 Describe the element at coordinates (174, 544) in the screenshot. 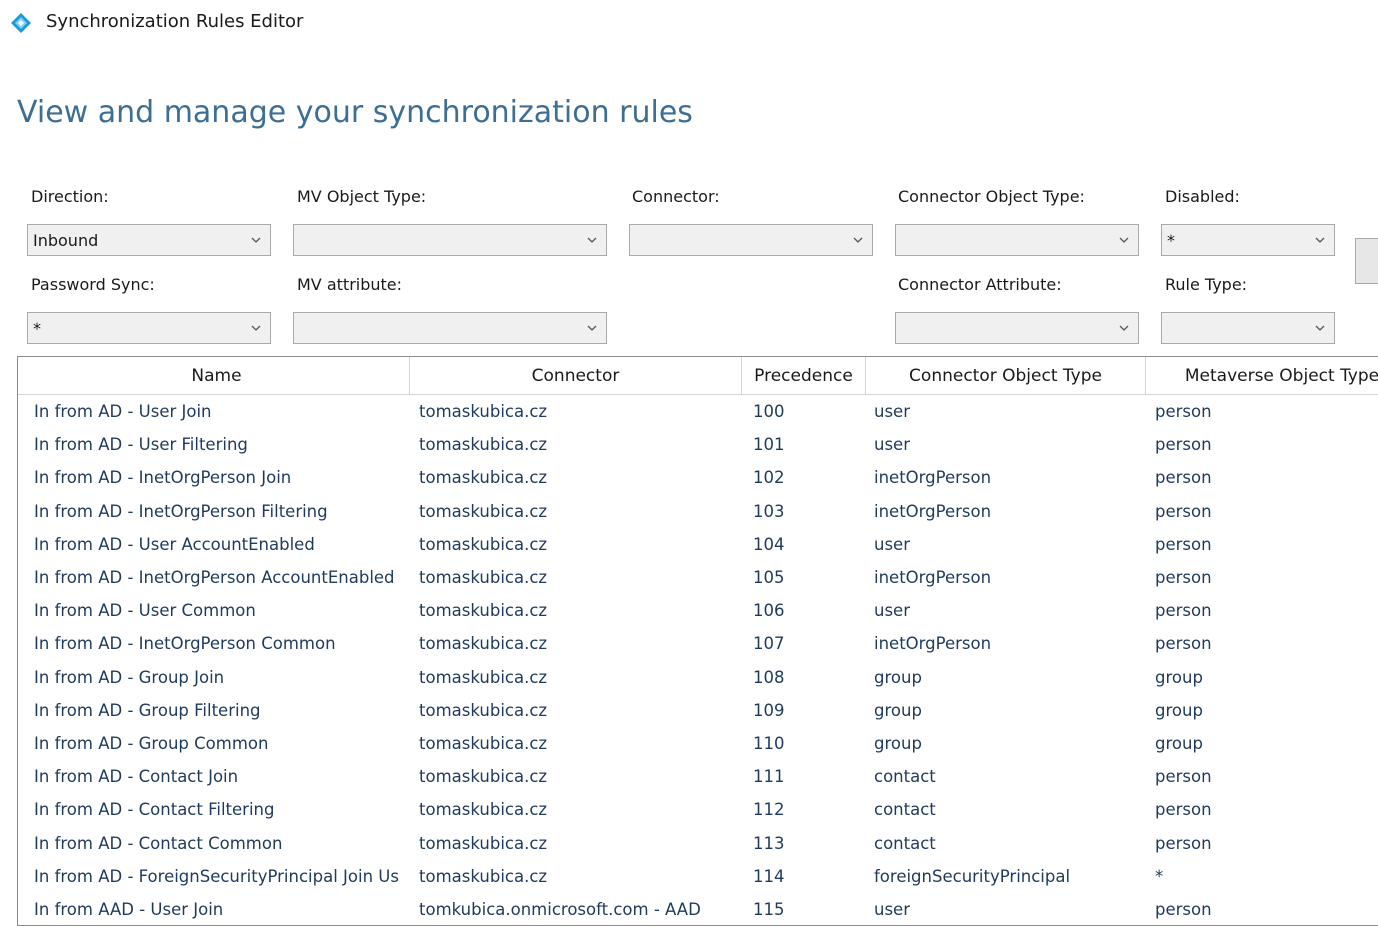

I see `row-name: In from AD - User AccountEnabled` at that location.